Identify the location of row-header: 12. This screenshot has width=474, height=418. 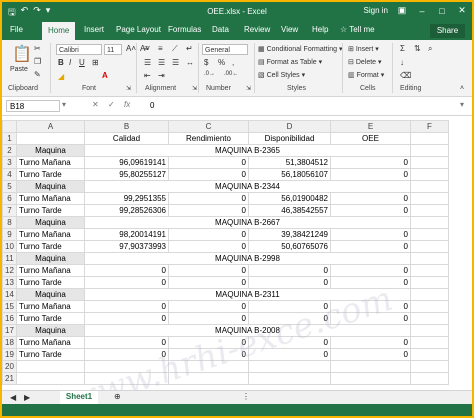
(9, 270).